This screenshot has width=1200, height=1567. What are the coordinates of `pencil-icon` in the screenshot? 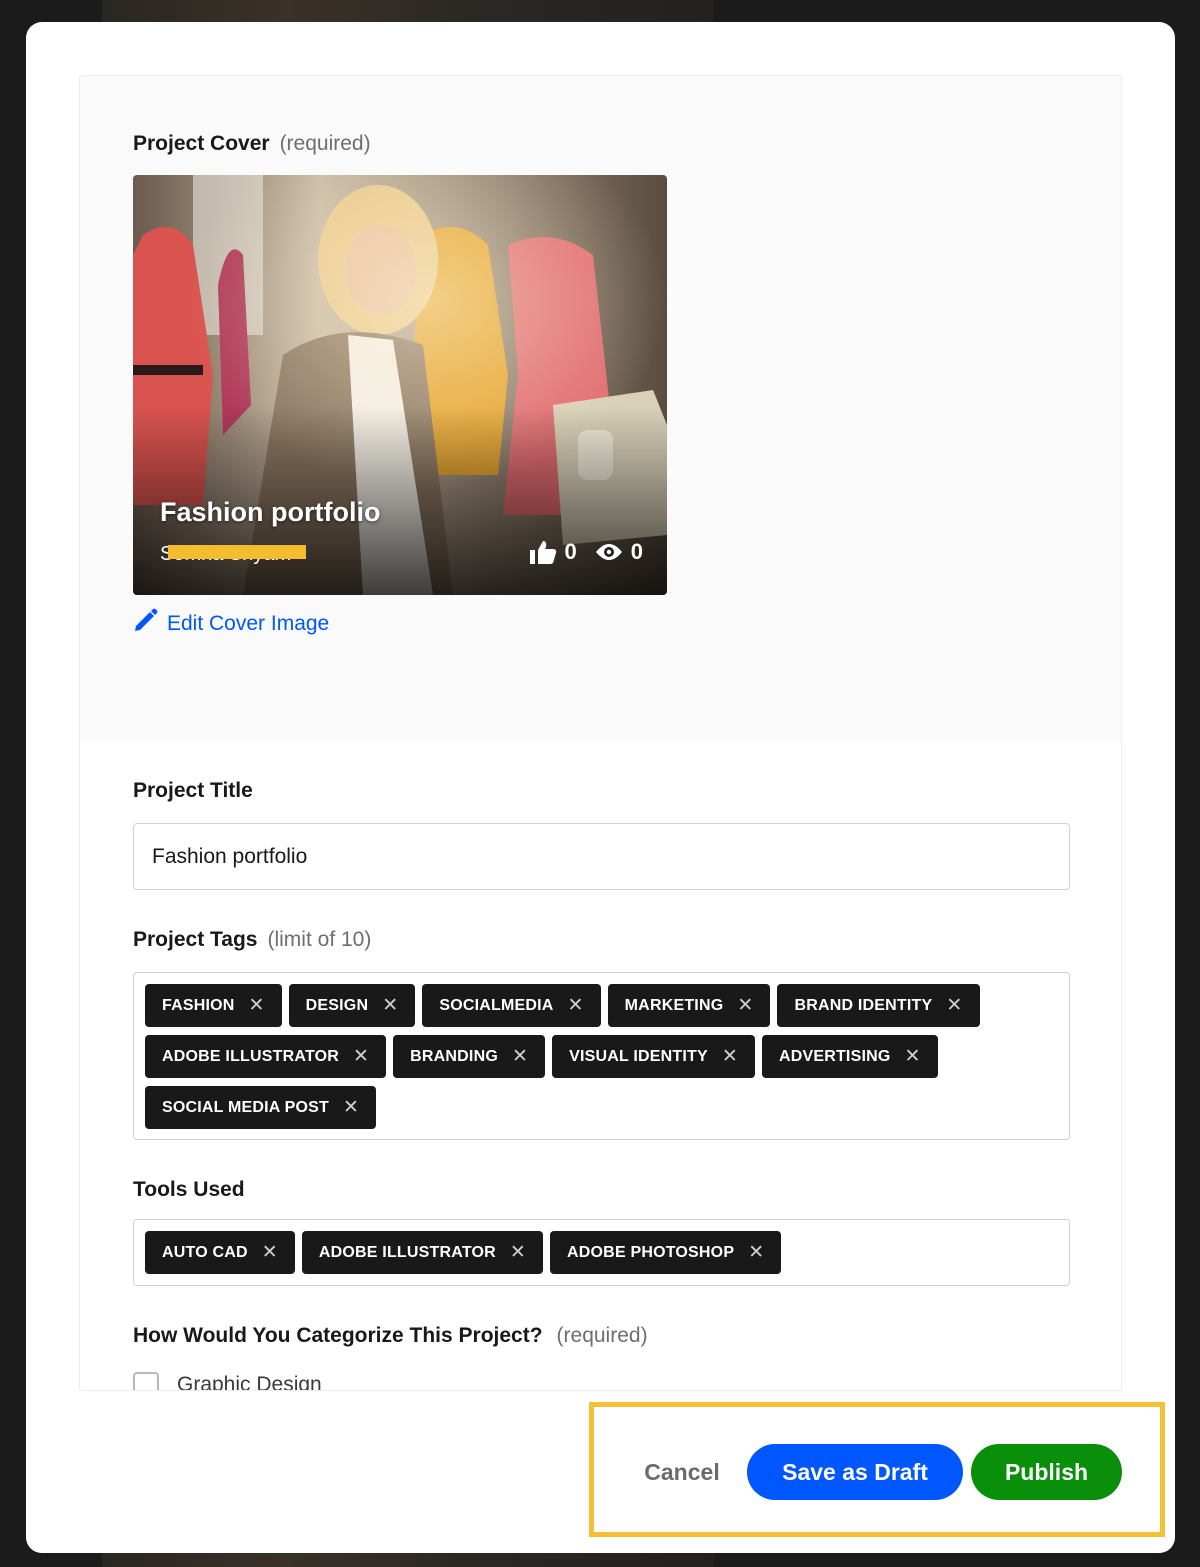 It's located at (150, 623).